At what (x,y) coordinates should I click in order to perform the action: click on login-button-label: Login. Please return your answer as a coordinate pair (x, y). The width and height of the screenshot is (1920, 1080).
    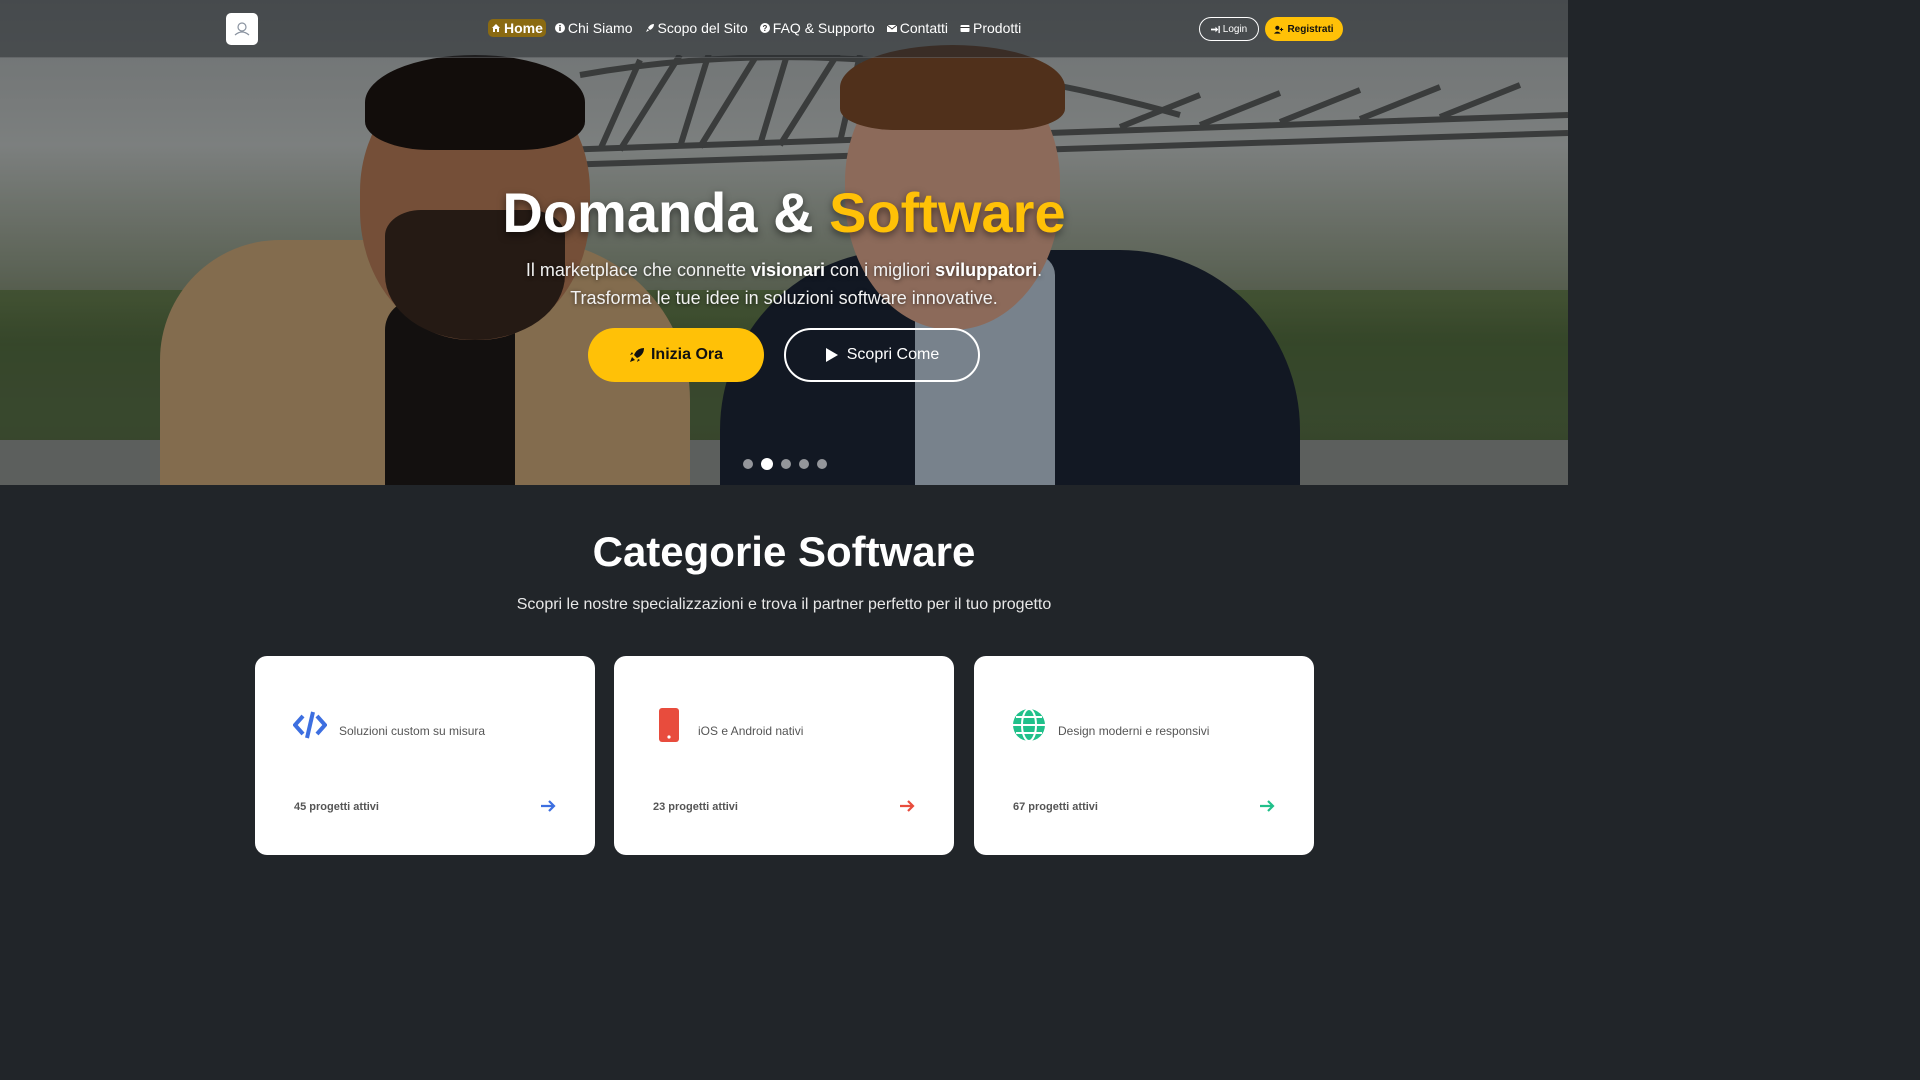
    Looking at the image, I should click on (1235, 29).